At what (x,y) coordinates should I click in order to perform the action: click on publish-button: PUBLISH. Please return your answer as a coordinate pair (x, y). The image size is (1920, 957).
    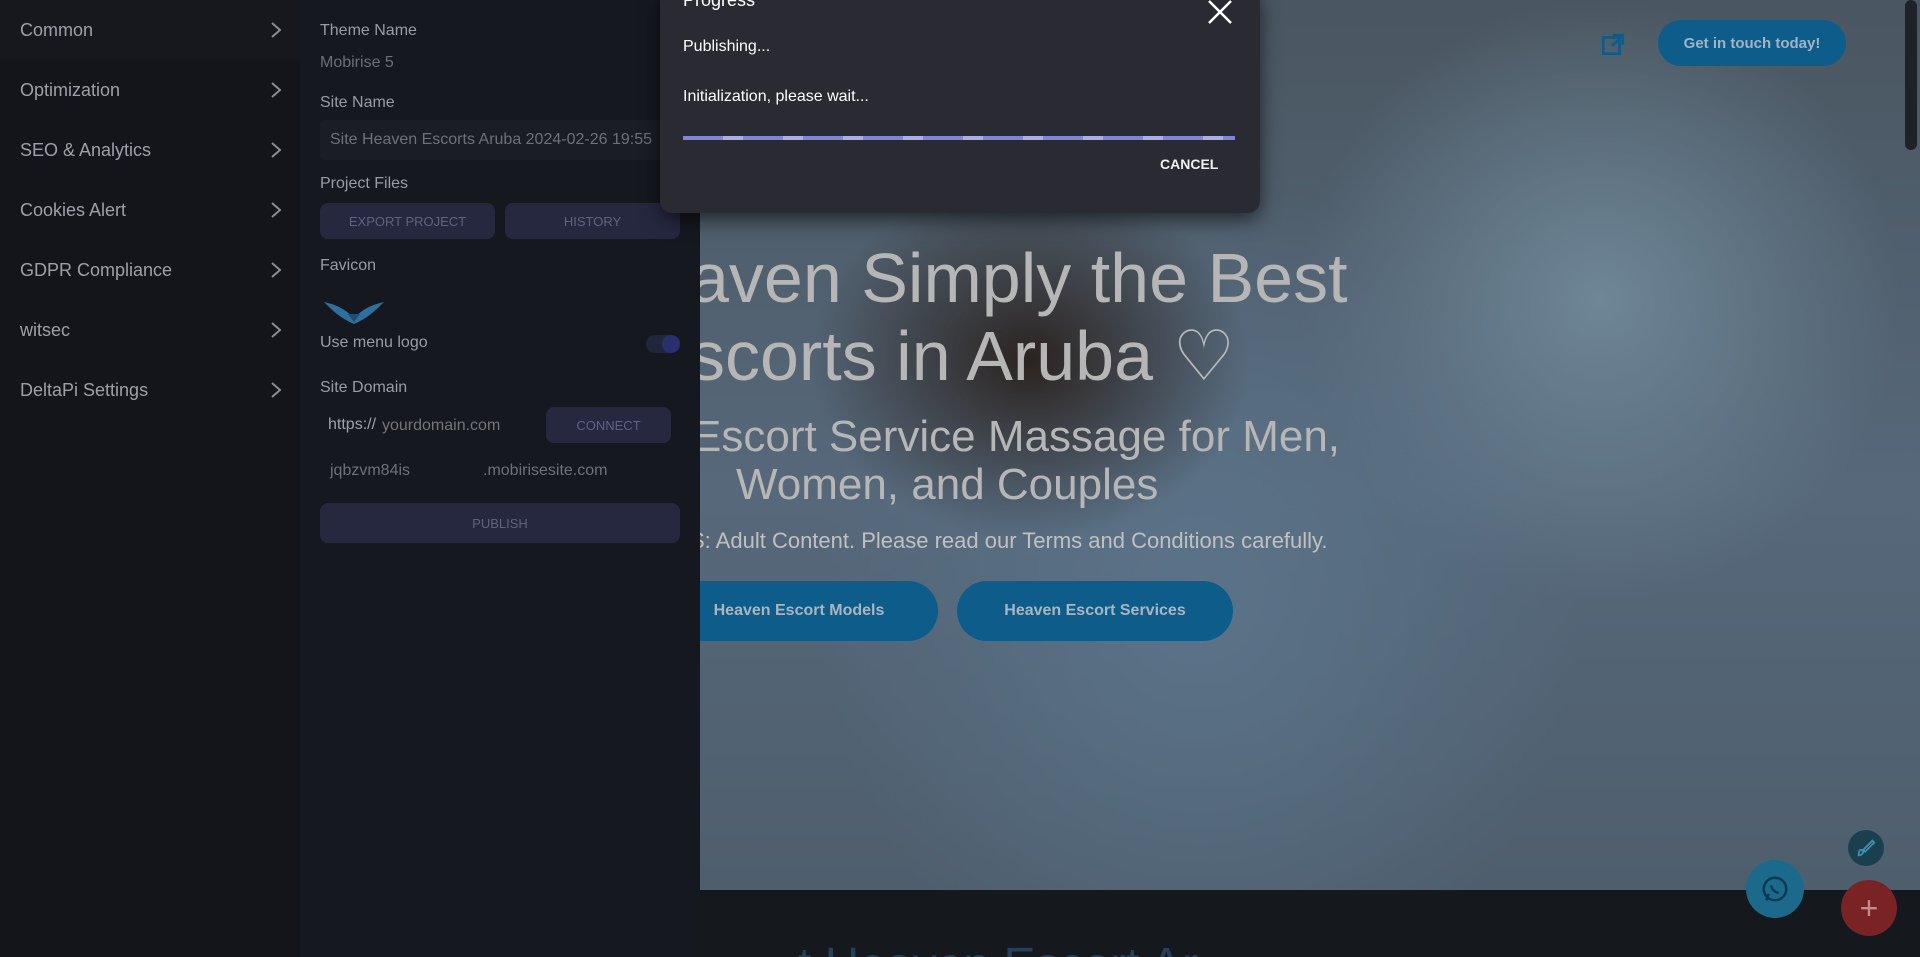
    Looking at the image, I should click on (500, 523).